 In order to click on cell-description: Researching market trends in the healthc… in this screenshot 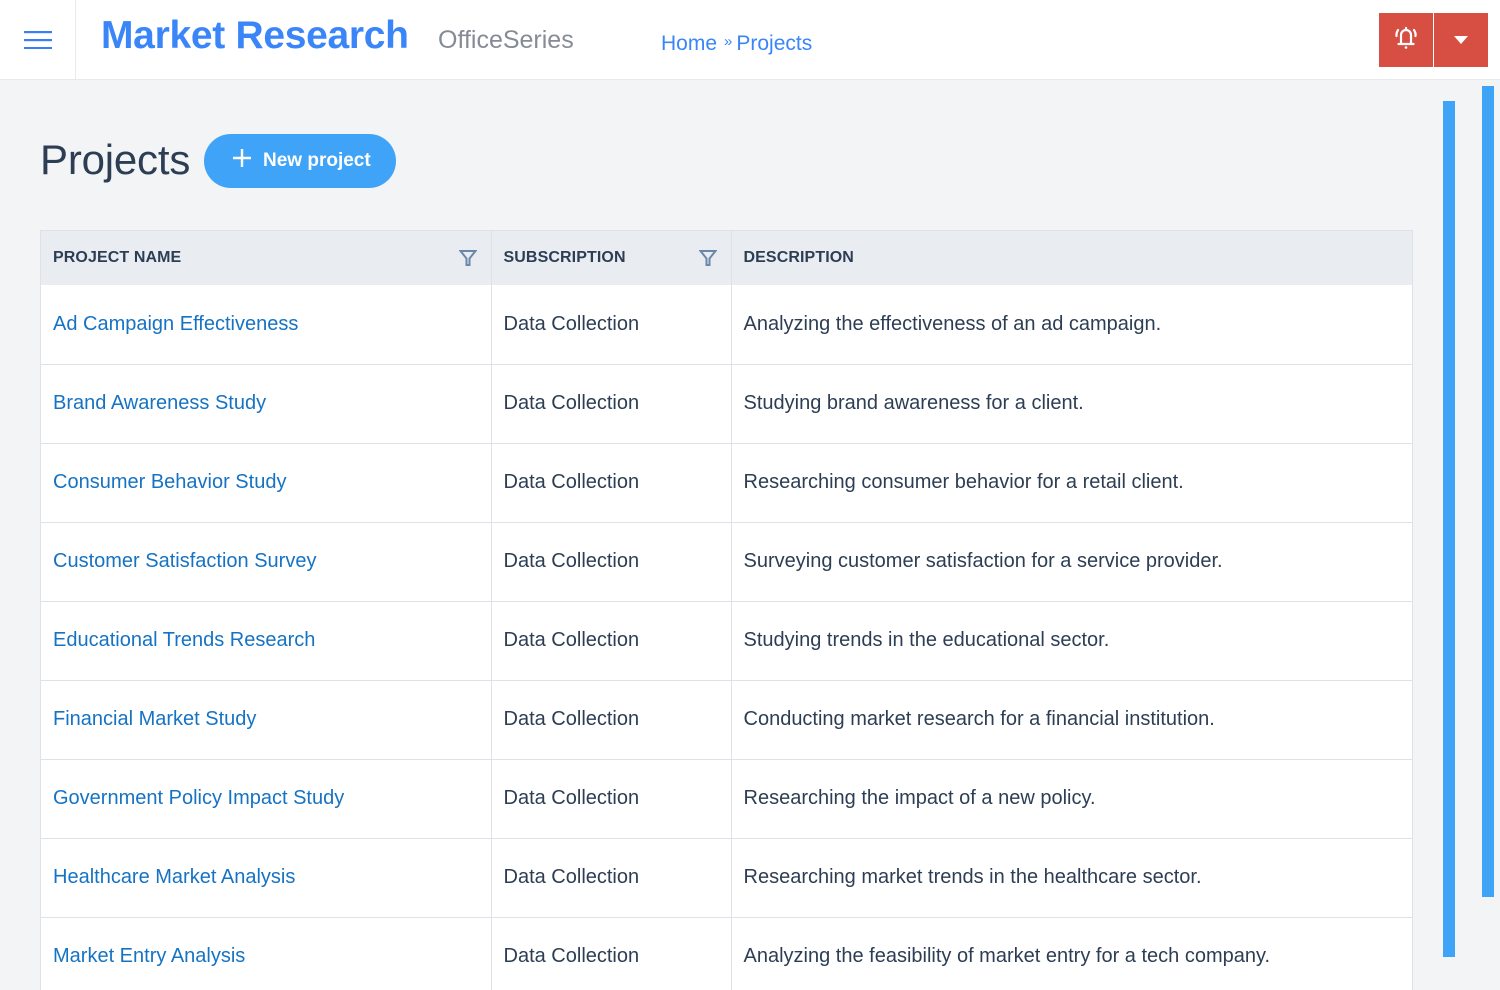, I will do `click(972, 877)`.